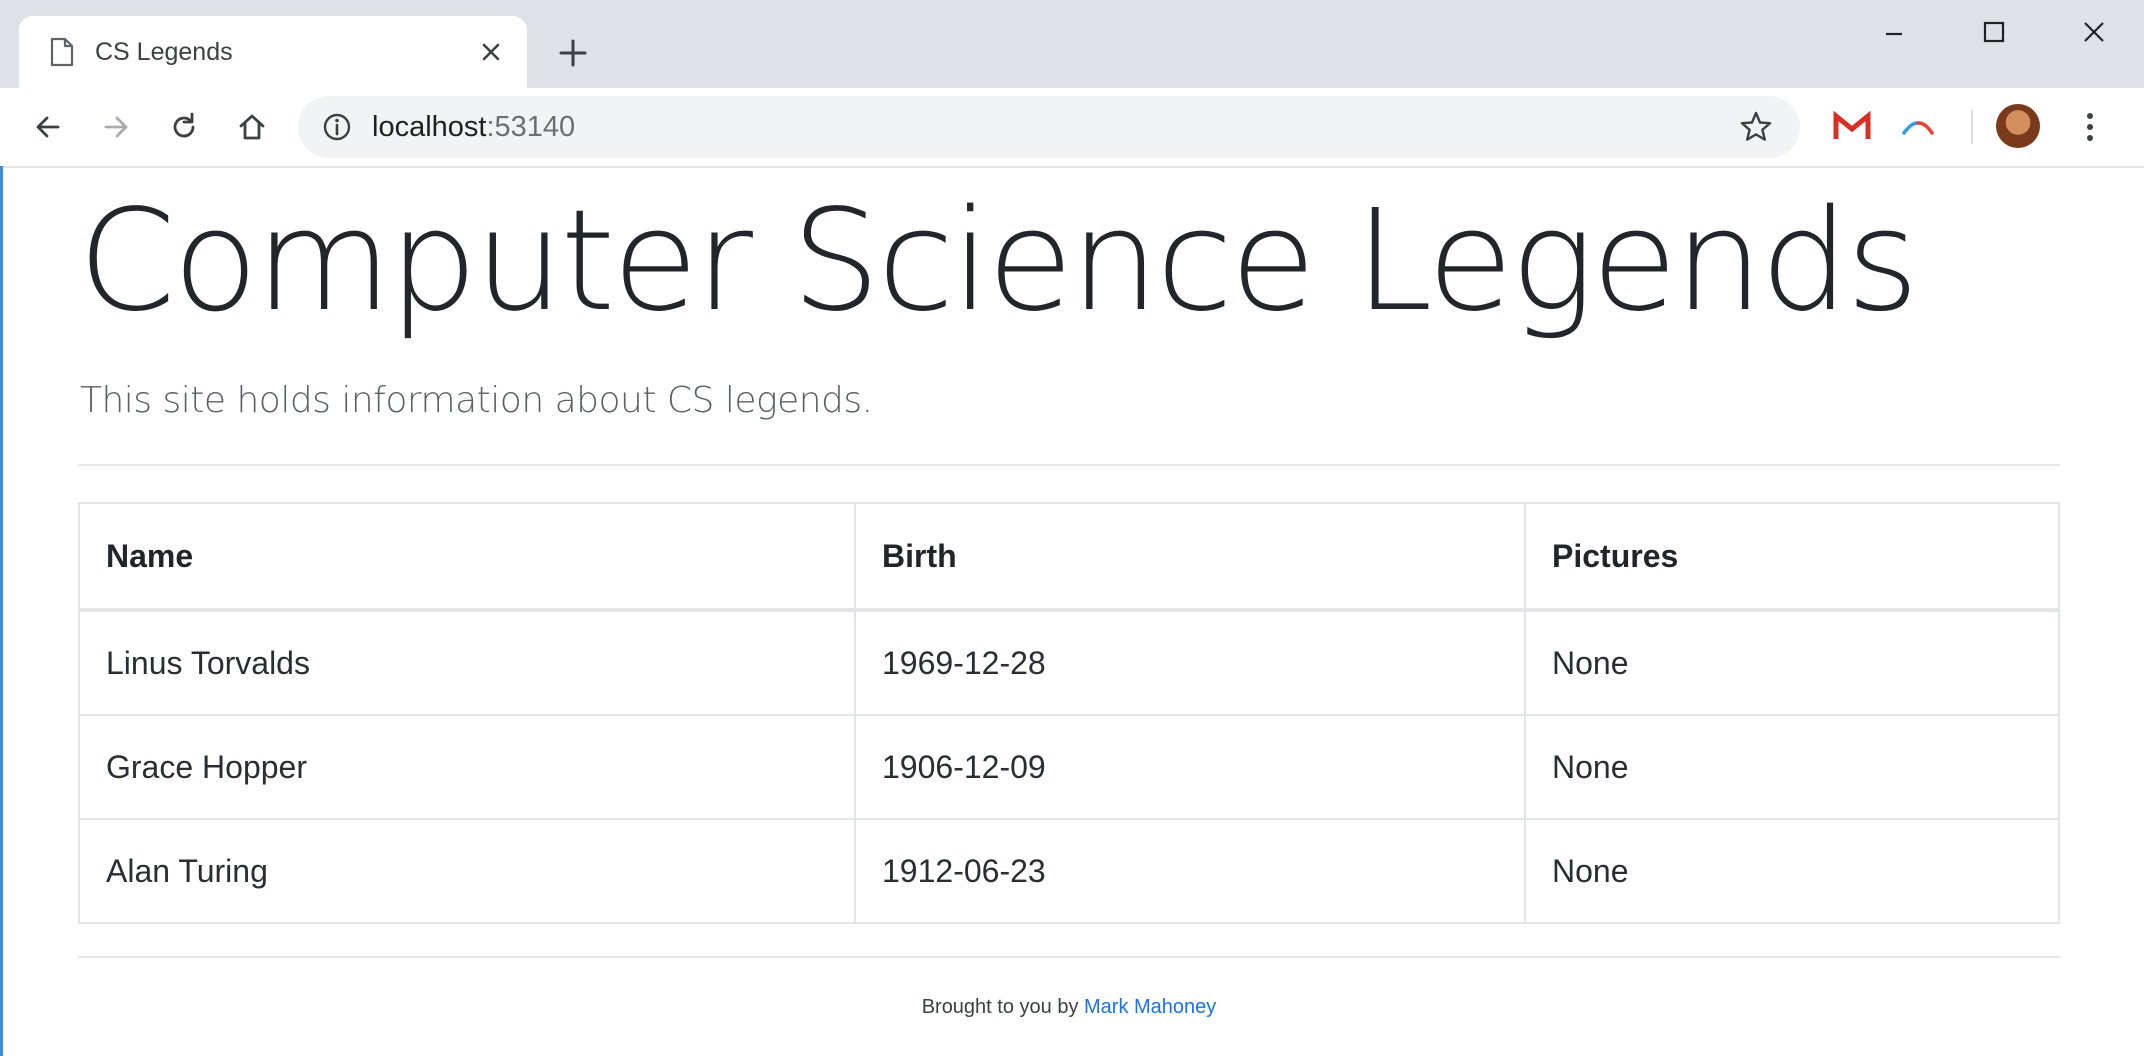 This screenshot has height=1056, width=2144. What do you see at coordinates (1049, 127) in the screenshot?
I see `address-bar: localhost:53140` at bounding box center [1049, 127].